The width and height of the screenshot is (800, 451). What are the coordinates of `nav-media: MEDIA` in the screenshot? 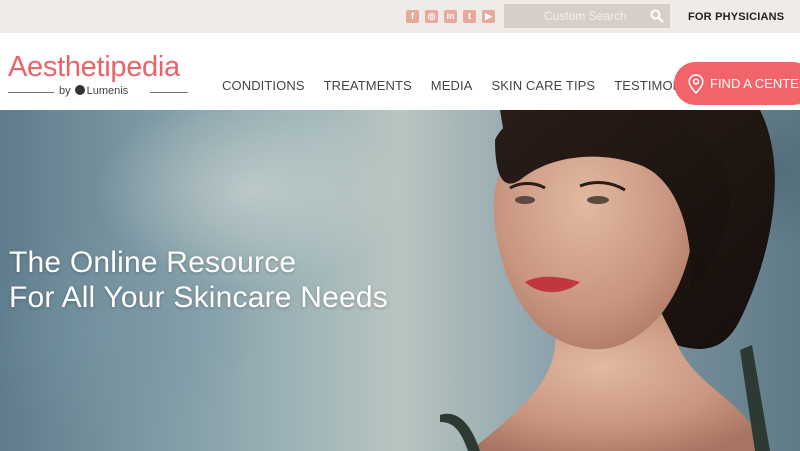 It's located at (452, 85).